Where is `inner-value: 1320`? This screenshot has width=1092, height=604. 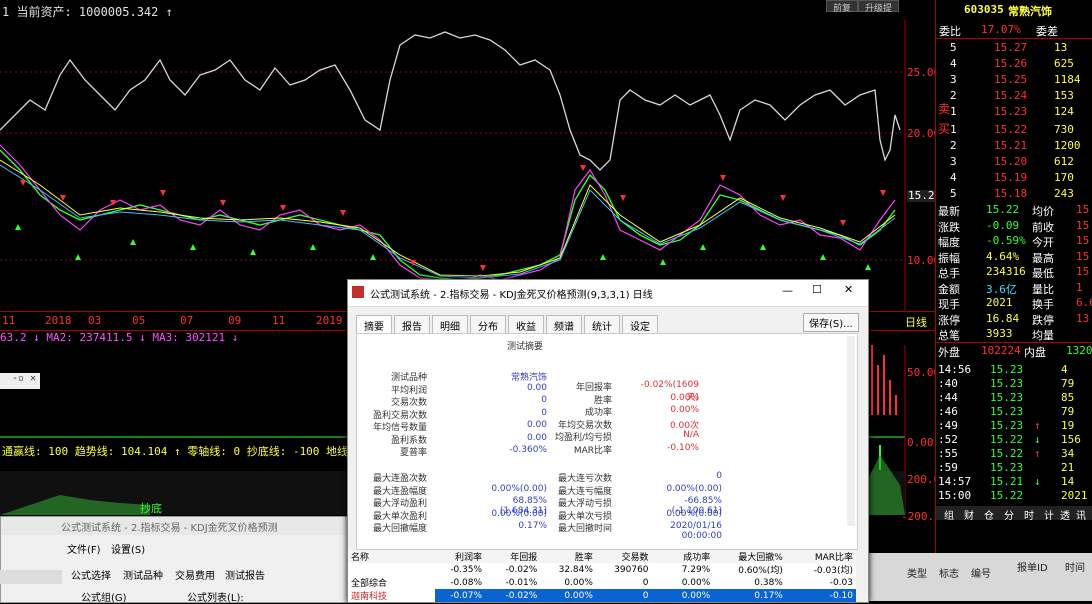
inner-value: 1320 is located at coordinates (1079, 350).